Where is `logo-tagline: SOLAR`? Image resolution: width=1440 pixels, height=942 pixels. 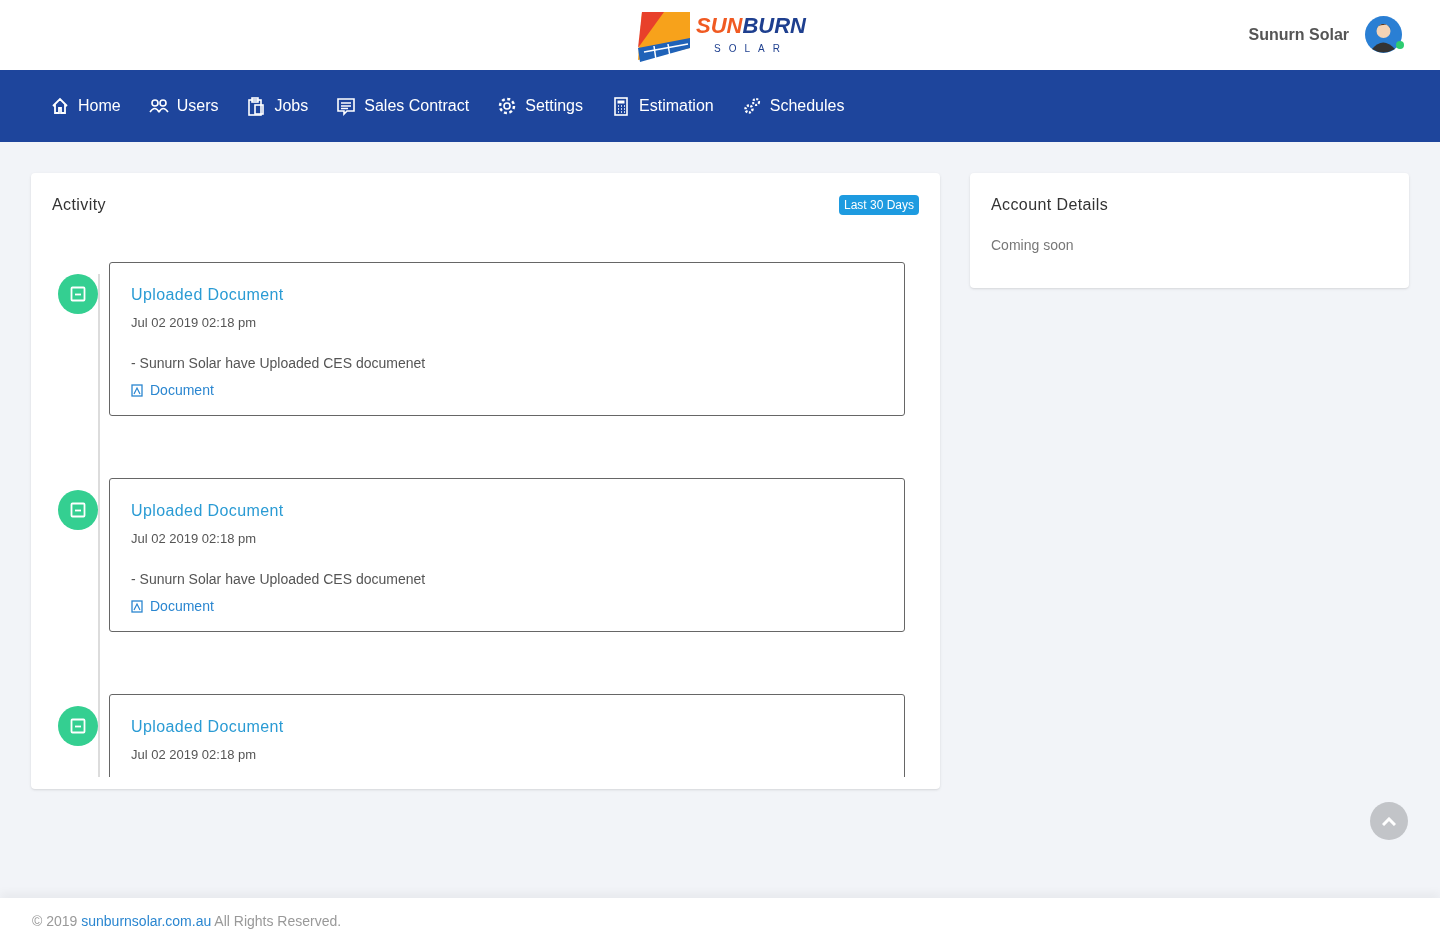
logo-tagline: SOLAR is located at coordinates (751, 48).